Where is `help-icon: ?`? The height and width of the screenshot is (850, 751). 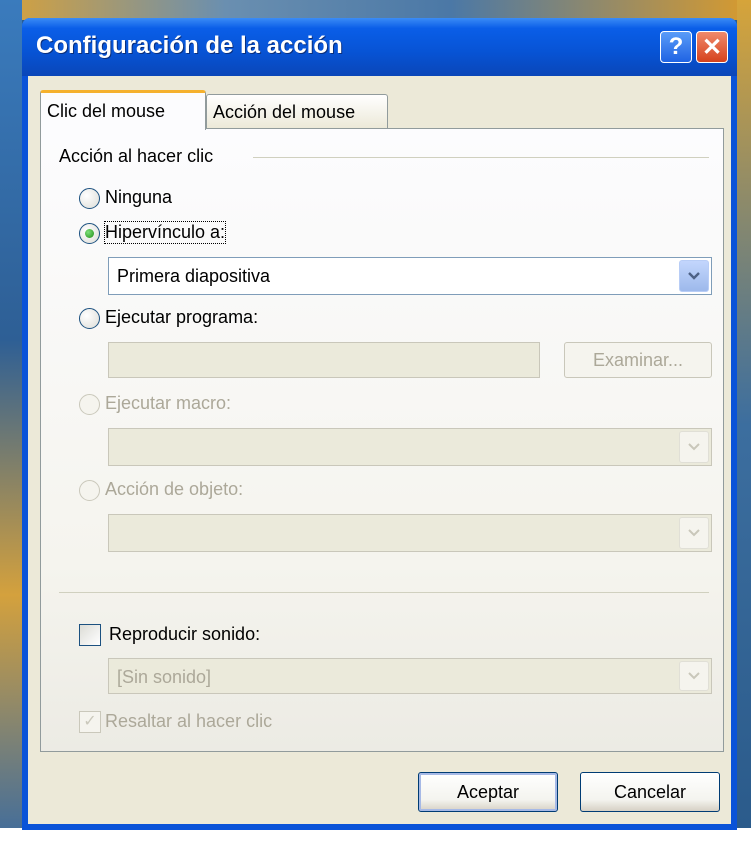
help-icon: ? is located at coordinates (676, 46).